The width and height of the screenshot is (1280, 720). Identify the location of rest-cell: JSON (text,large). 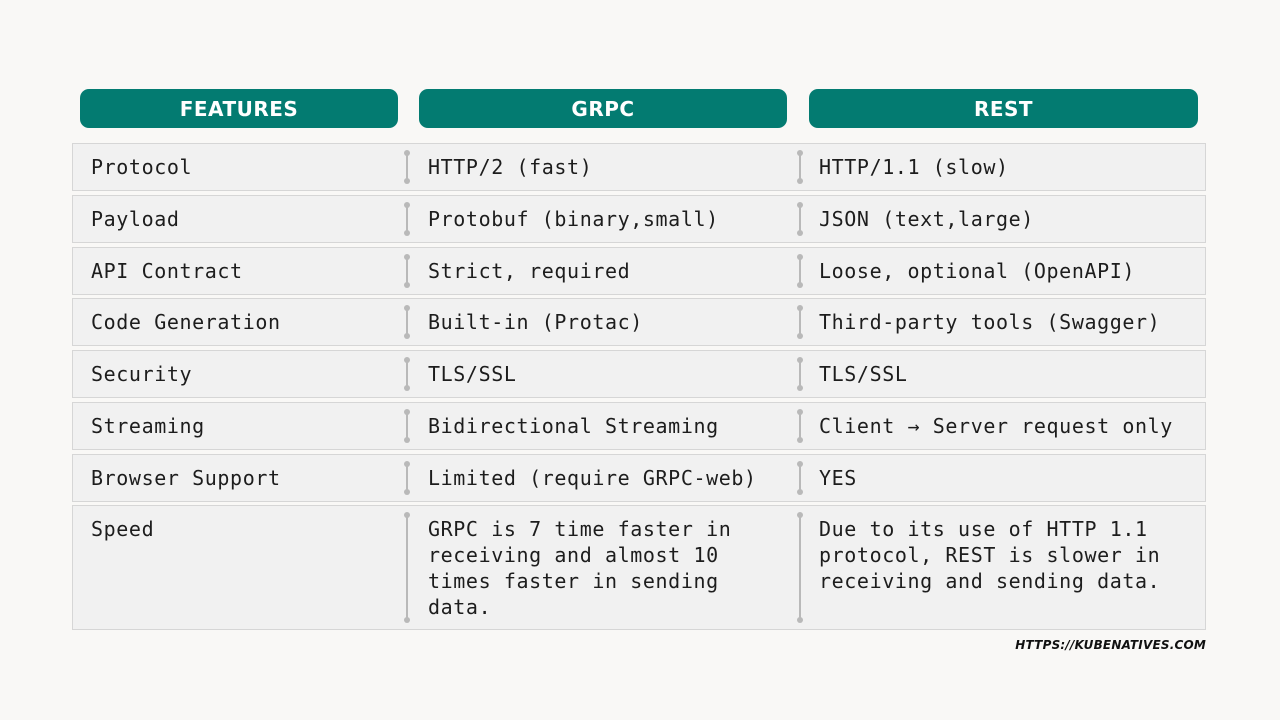
(926, 219).